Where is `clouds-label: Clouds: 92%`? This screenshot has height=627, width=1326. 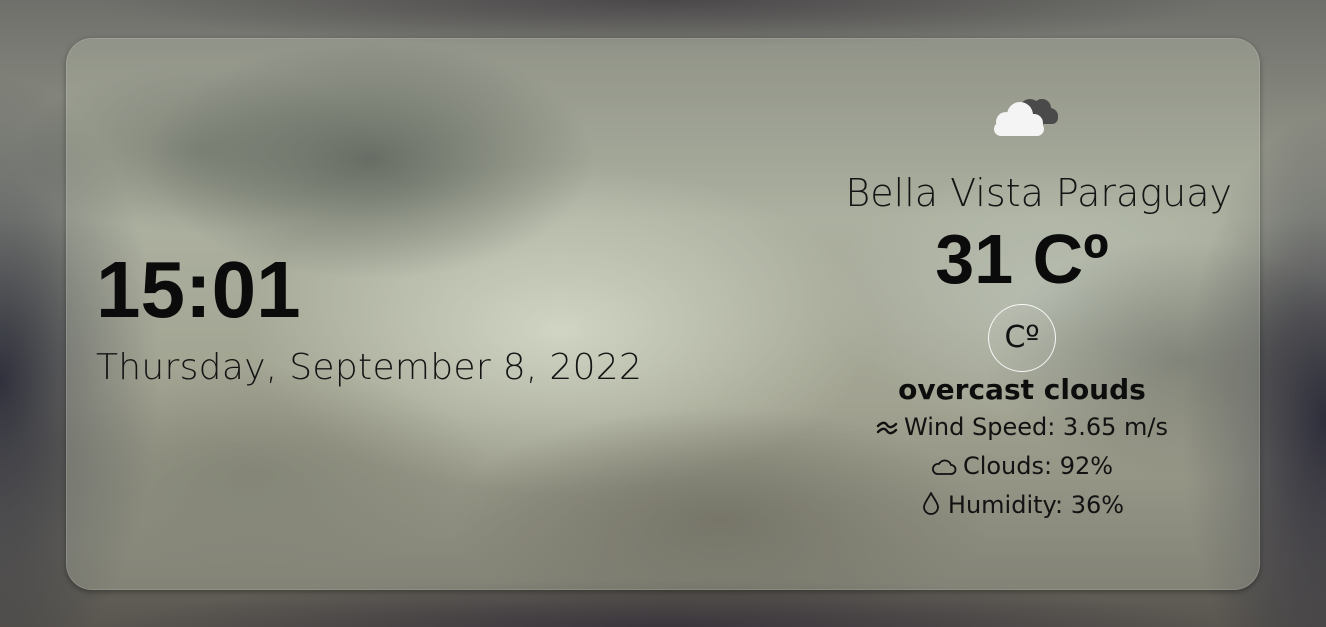
clouds-label: Clouds: 92% is located at coordinates (1038, 466).